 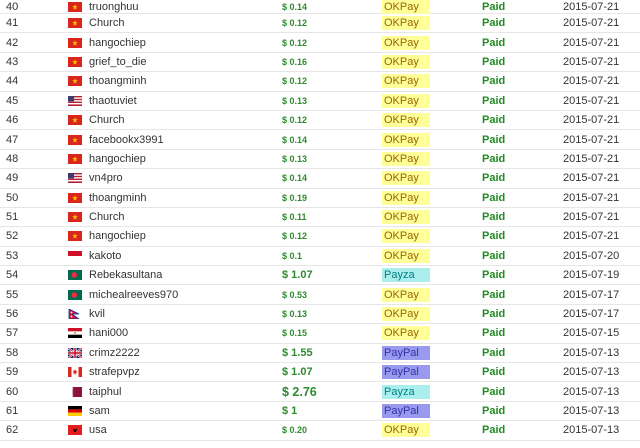 What do you see at coordinates (320, 24) in the screenshot?
I see `table-row: 41 Church $ 0.12 OKPay Paid 2015-07-21` at bounding box center [320, 24].